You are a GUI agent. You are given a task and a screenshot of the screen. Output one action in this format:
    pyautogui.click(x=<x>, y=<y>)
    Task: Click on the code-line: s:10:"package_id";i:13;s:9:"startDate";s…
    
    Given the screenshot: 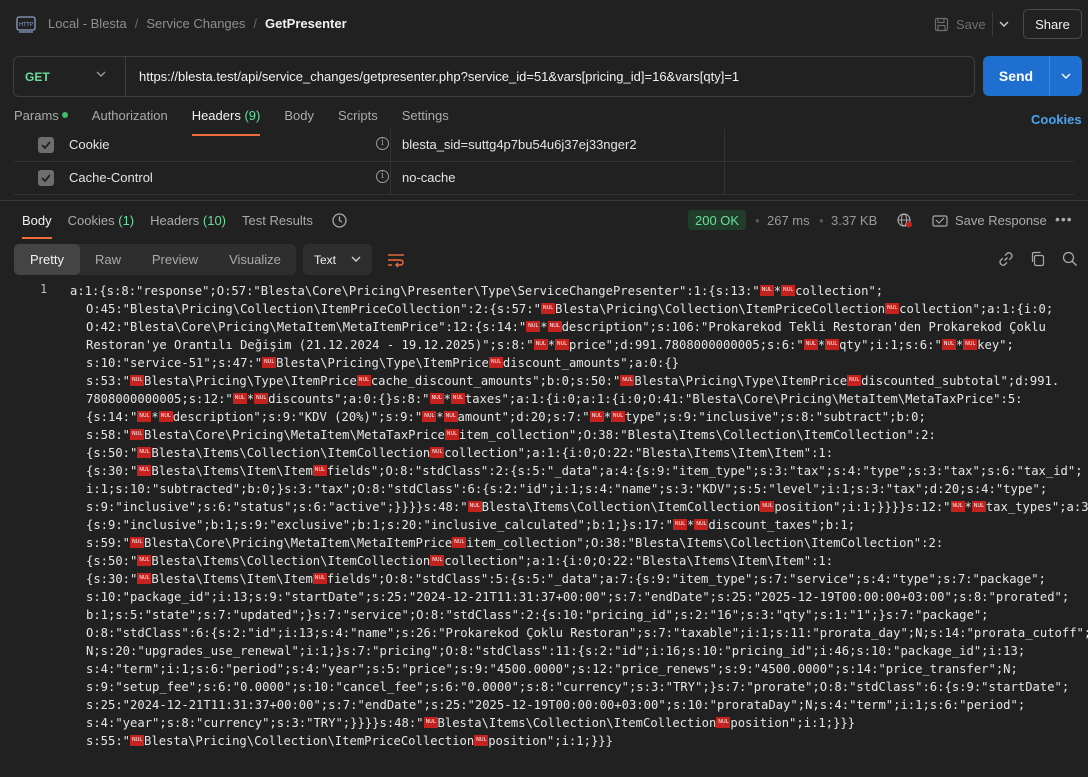 What is the action you would take?
    pyautogui.click(x=578, y=597)
    